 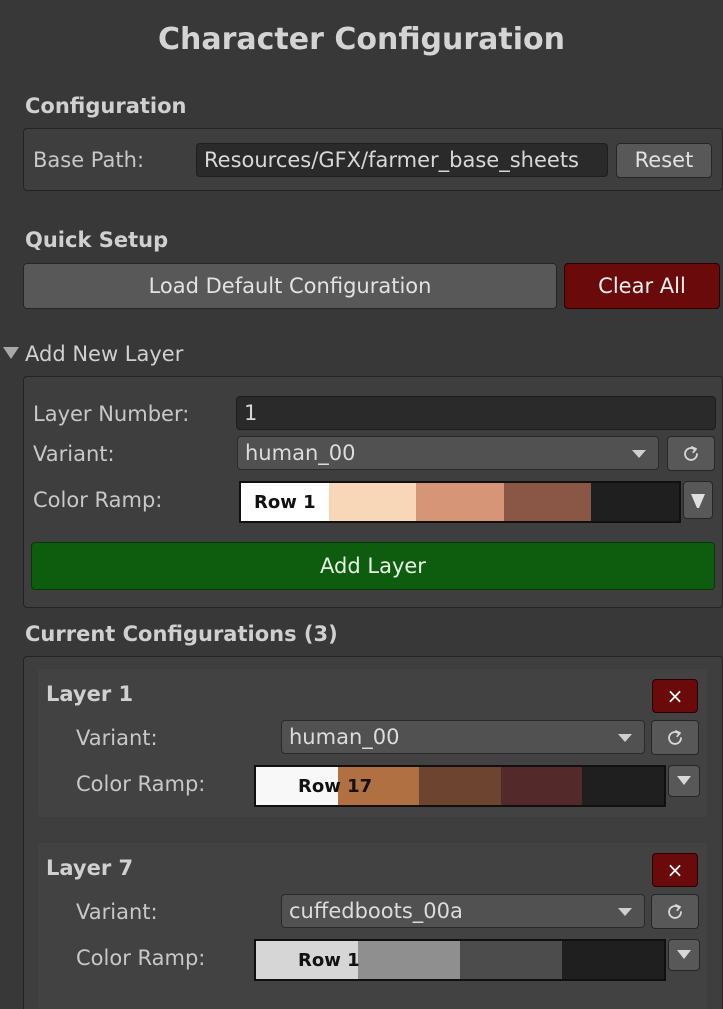 I want to click on load-default-button: Load Default Configuration, so click(x=290, y=286).